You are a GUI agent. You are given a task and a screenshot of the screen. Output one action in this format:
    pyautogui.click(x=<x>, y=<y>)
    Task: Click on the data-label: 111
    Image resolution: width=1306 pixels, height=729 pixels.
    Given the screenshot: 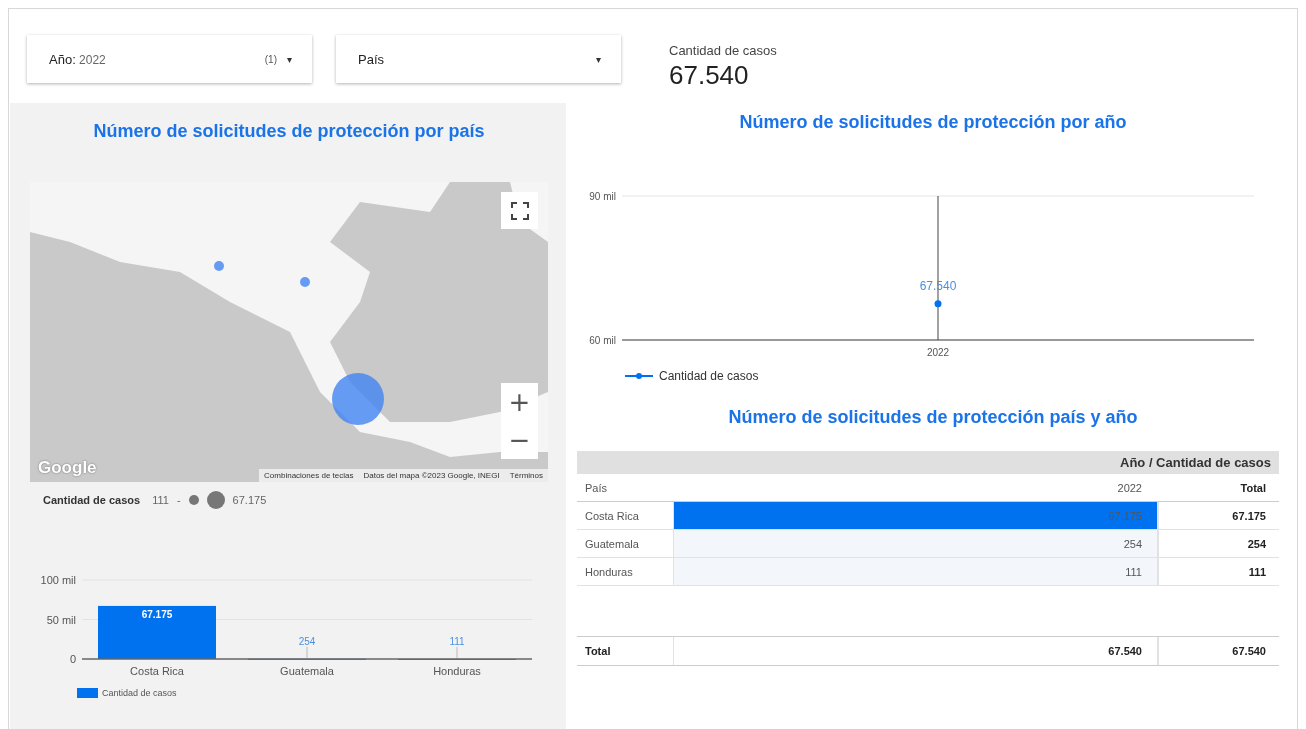 What is the action you would take?
    pyautogui.click(x=457, y=641)
    